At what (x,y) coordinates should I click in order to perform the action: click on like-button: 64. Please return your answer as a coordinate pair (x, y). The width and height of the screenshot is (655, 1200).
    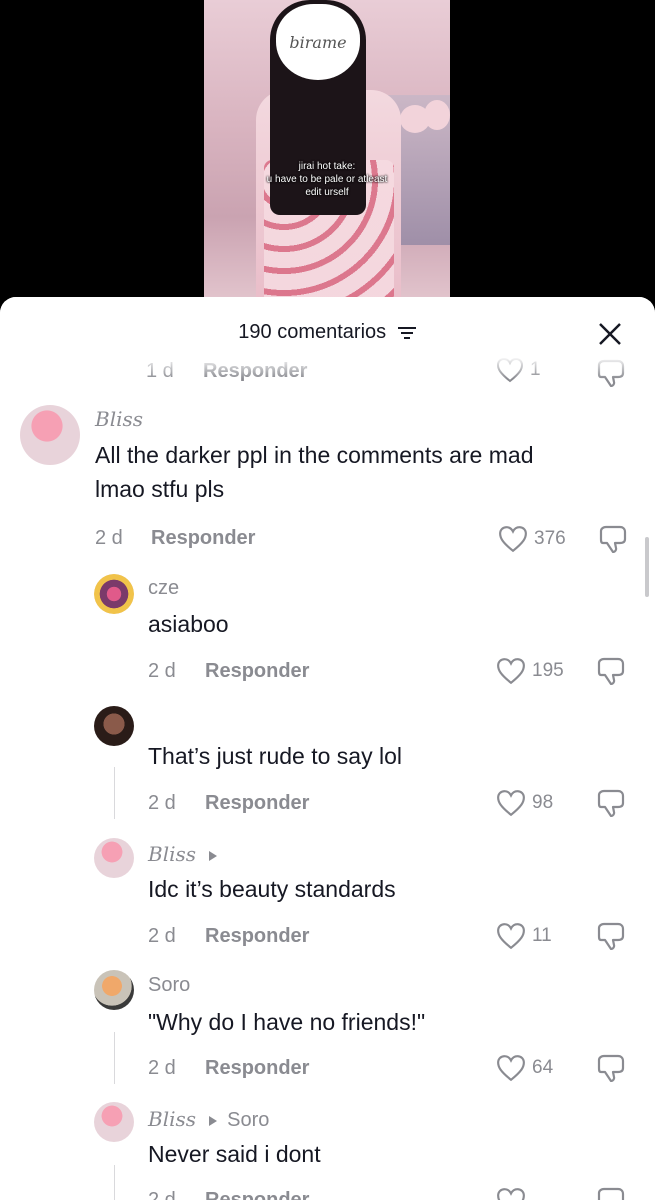
    Looking at the image, I should click on (524, 1068).